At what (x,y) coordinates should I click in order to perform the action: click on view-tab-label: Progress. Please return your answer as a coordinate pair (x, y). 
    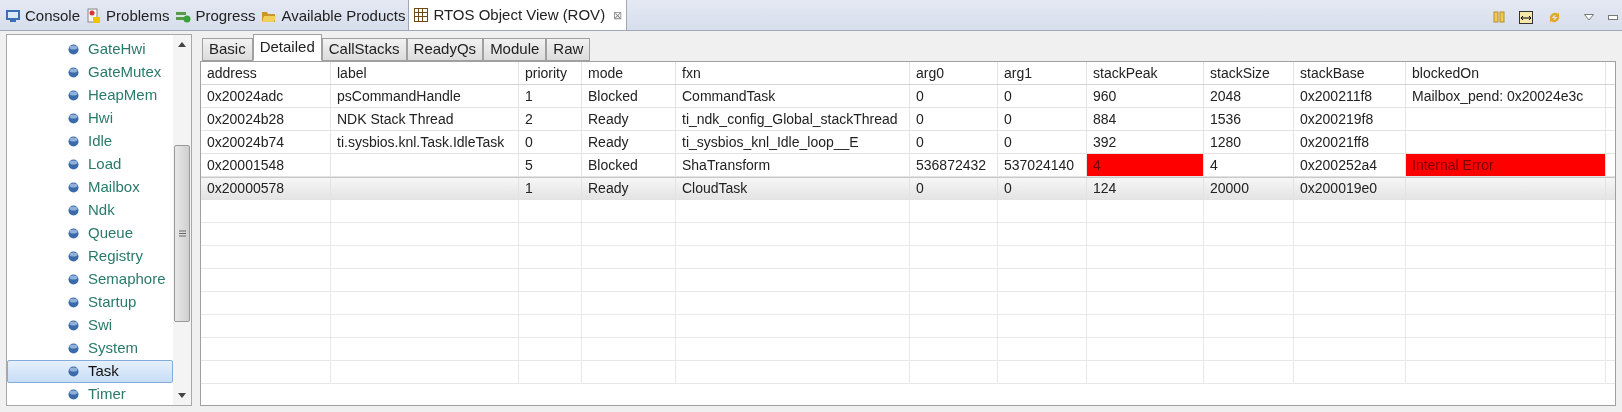
    Looking at the image, I should click on (225, 15).